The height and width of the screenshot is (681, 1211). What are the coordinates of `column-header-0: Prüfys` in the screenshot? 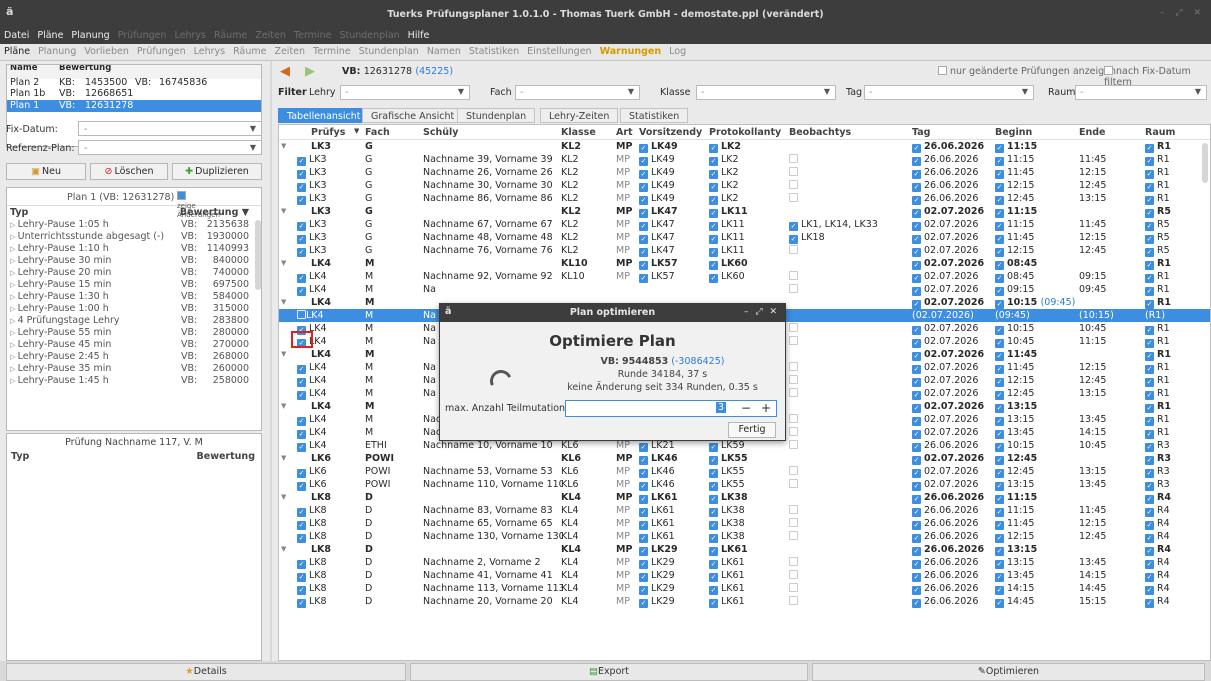 It's located at (328, 132).